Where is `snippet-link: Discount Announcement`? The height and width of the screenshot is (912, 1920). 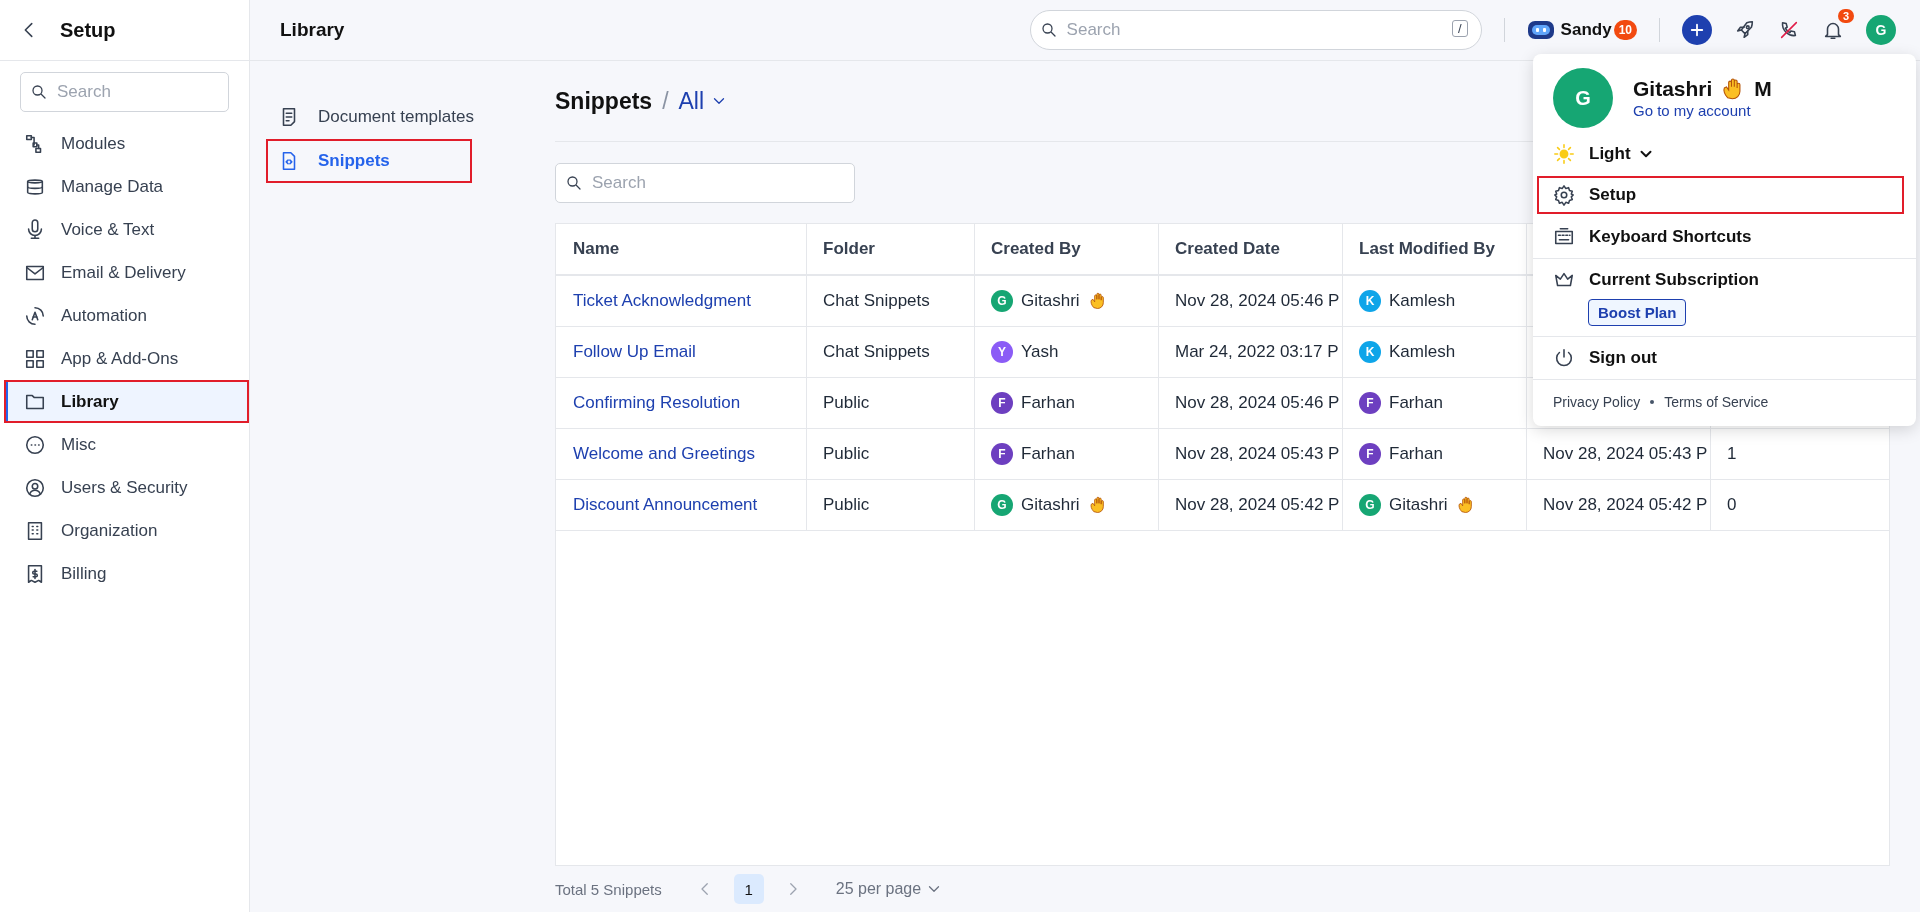 snippet-link: Discount Announcement is located at coordinates (665, 505).